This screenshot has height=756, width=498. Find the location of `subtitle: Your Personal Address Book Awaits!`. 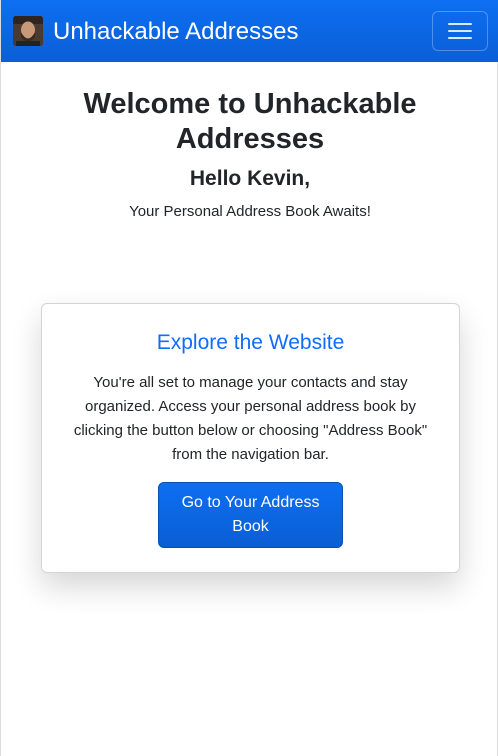

subtitle: Your Personal Address Book Awaits! is located at coordinates (250, 211).